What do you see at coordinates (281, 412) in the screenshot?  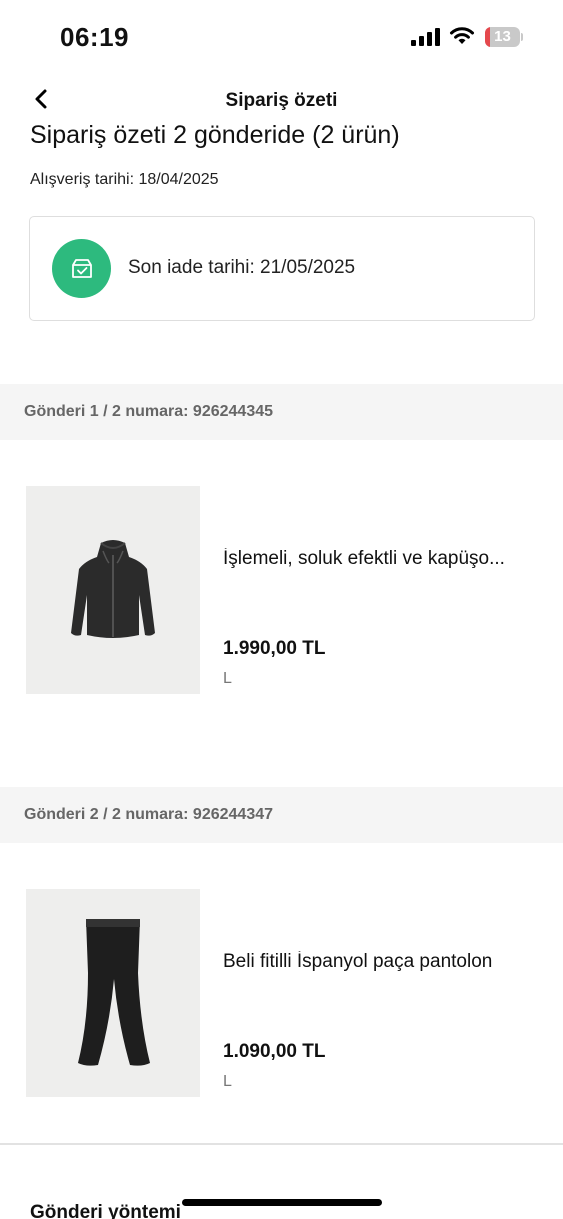 I see `shipment-header: Gönderi 1 / 2 numara: 926244345` at bounding box center [281, 412].